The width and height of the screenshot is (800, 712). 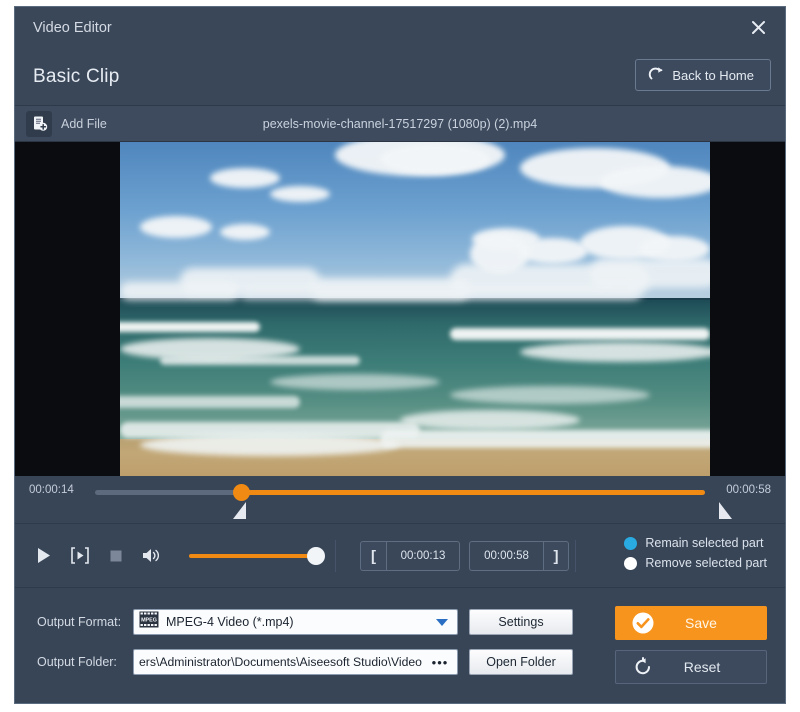 What do you see at coordinates (239, 510) in the screenshot?
I see `trim-start-handle` at bounding box center [239, 510].